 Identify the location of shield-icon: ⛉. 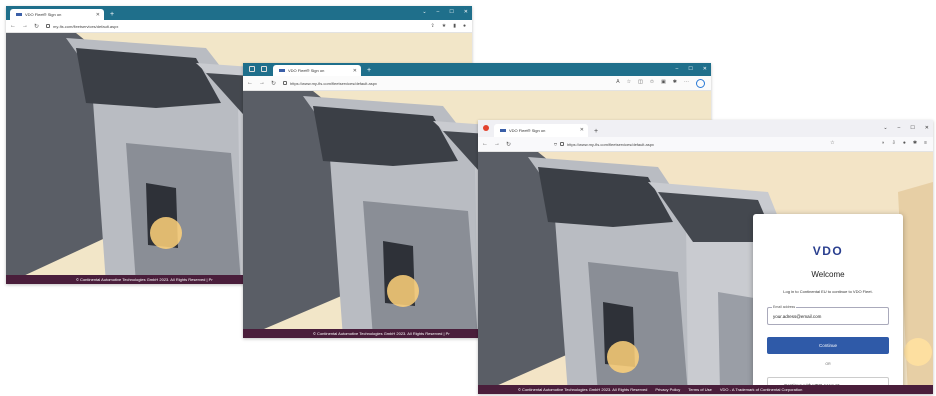
(555, 144).